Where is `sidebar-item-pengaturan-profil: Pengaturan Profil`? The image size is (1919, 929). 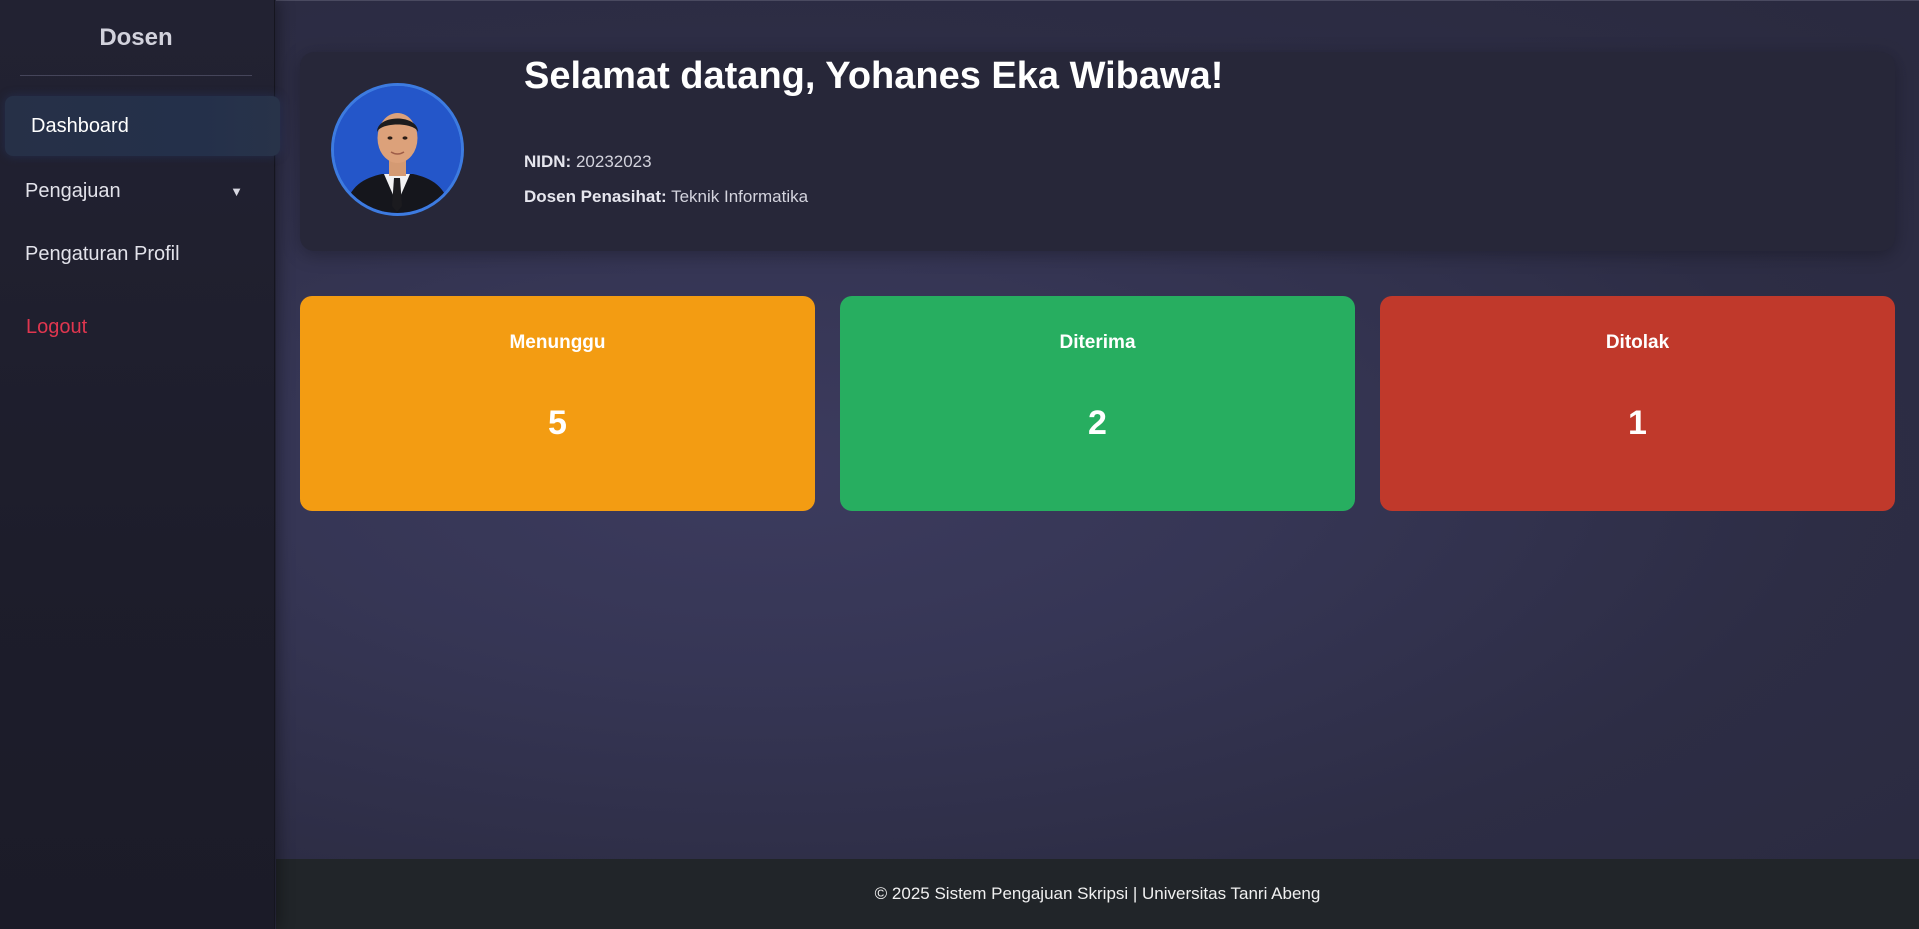 sidebar-item-pengaturan-profil: Pengaturan Profil is located at coordinates (90, 254).